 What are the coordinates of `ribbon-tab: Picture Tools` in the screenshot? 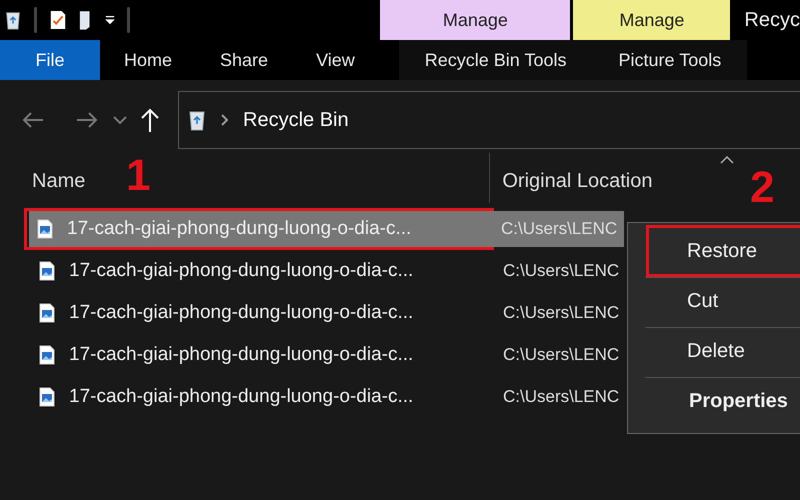 It's located at (670, 60).